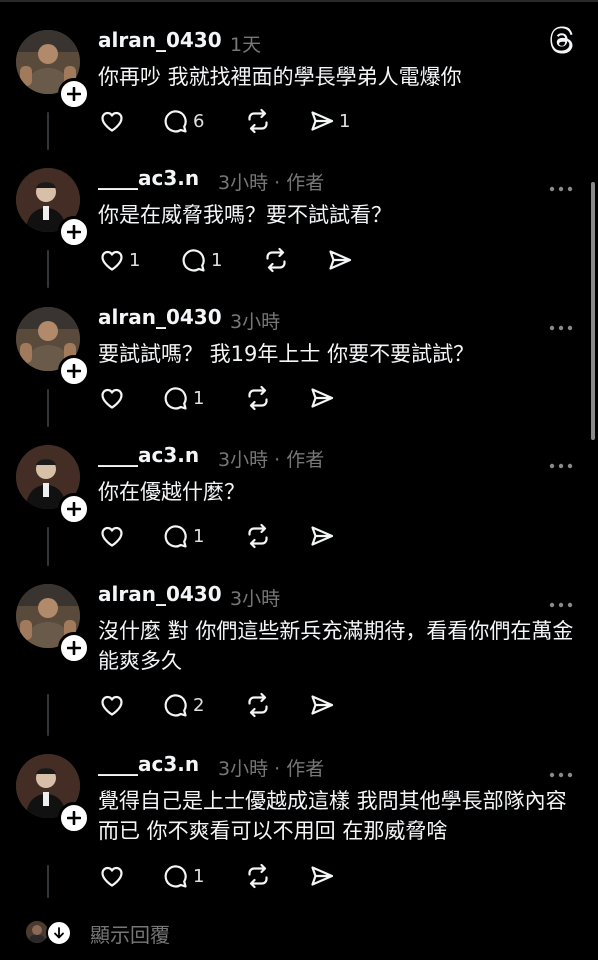  I want to click on like-button: 1, so click(119, 260).